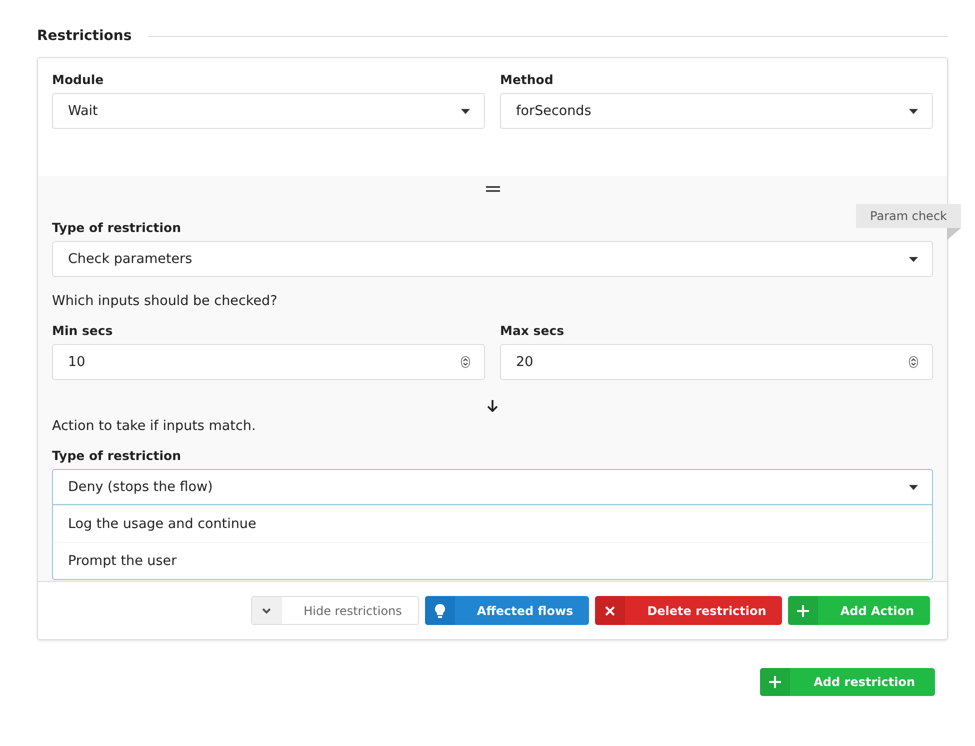  What do you see at coordinates (267, 611) in the screenshot?
I see `chevron-icon` at bounding box center [267, 611].